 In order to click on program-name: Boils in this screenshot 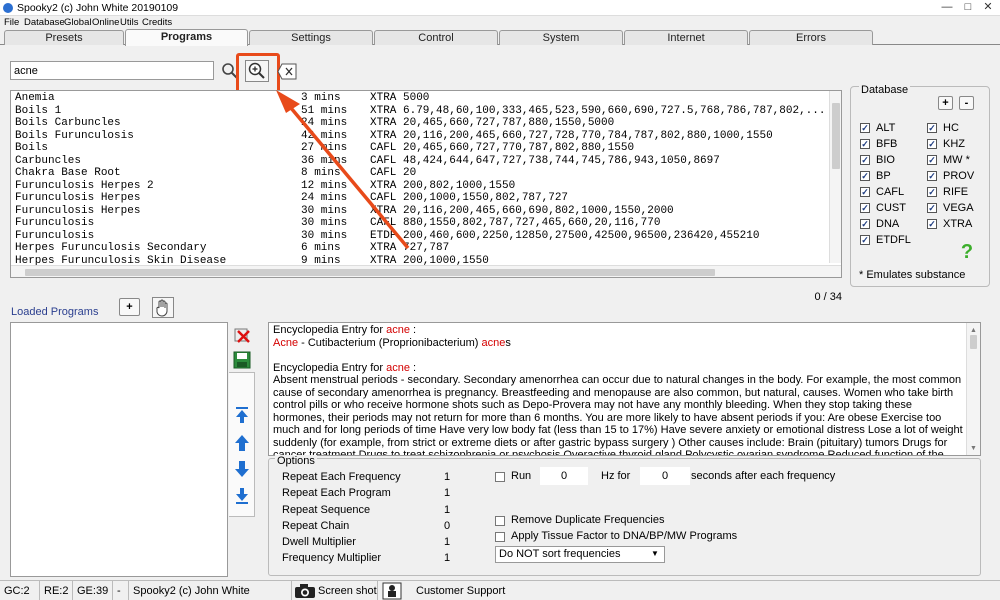, I will do `click(32, 148)`.